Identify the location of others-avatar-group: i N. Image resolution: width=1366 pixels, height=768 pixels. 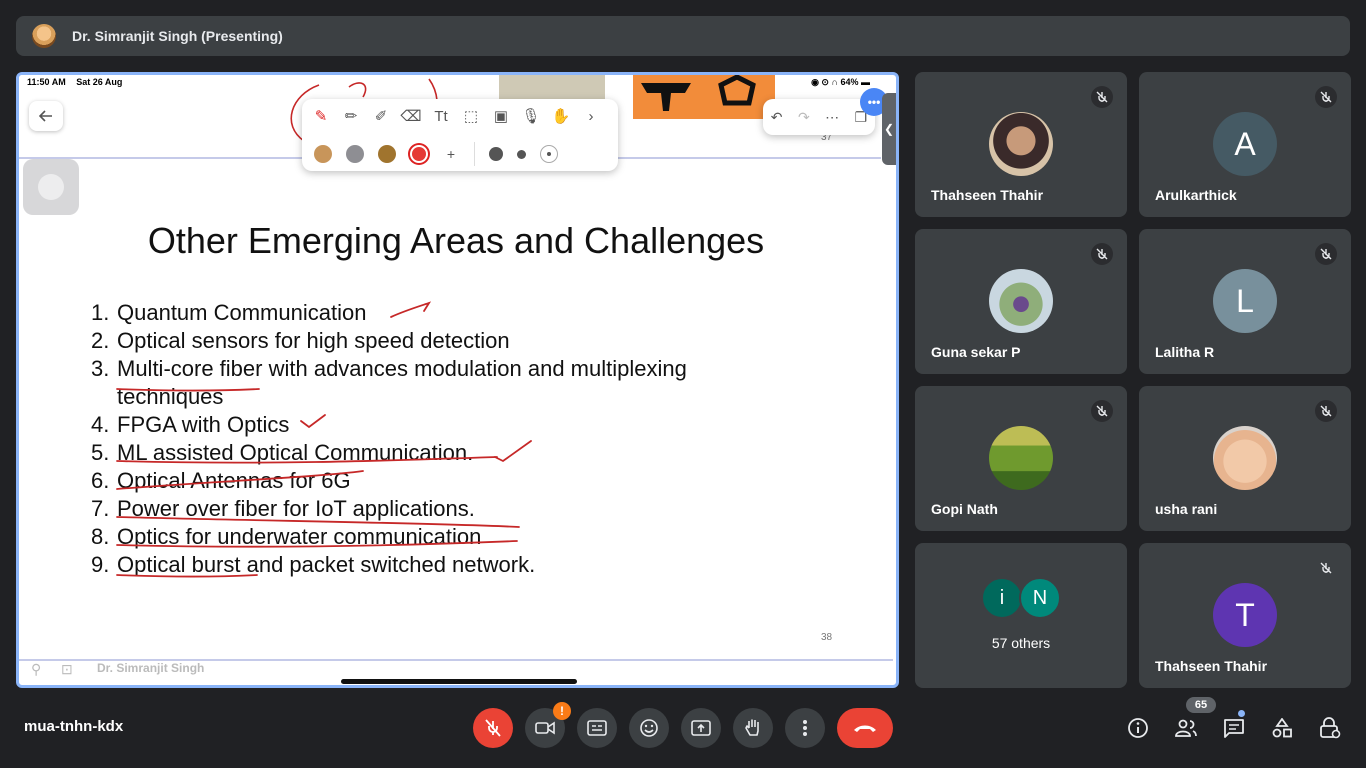
(1021, 598).